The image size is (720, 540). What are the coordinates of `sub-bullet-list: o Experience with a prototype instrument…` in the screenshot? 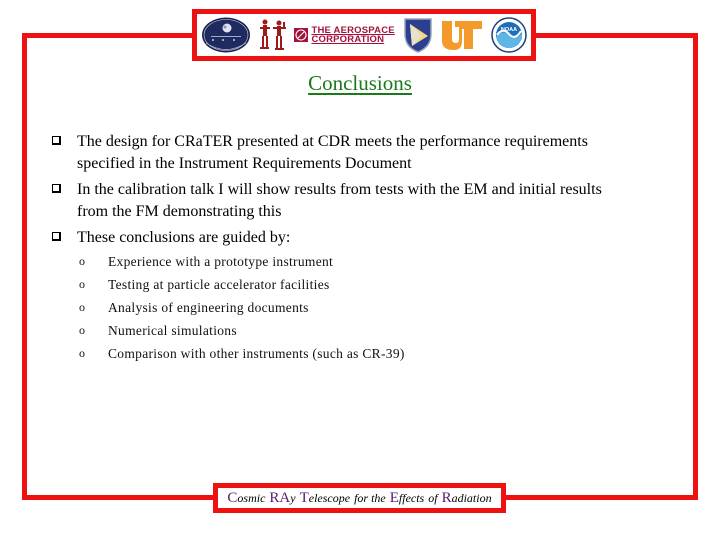 It's located at (242, 307).